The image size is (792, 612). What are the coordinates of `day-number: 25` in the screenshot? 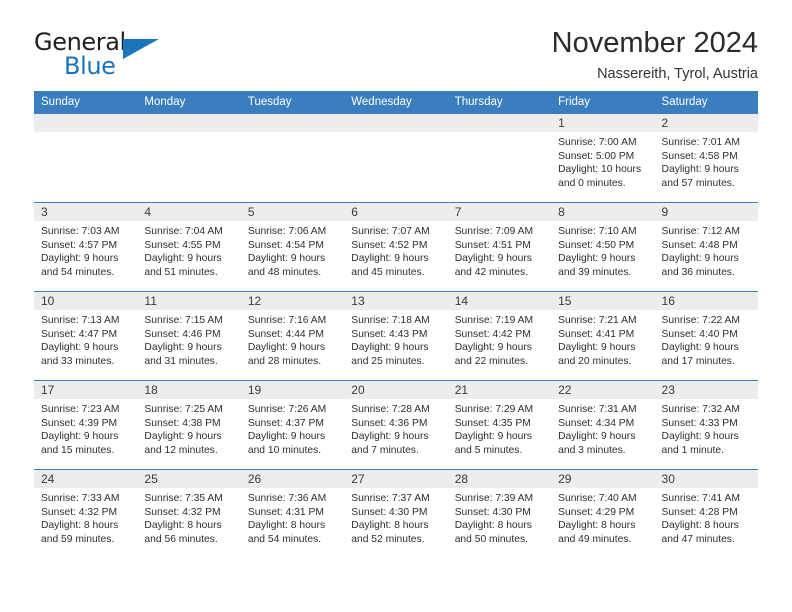 It's located at (189, 479).